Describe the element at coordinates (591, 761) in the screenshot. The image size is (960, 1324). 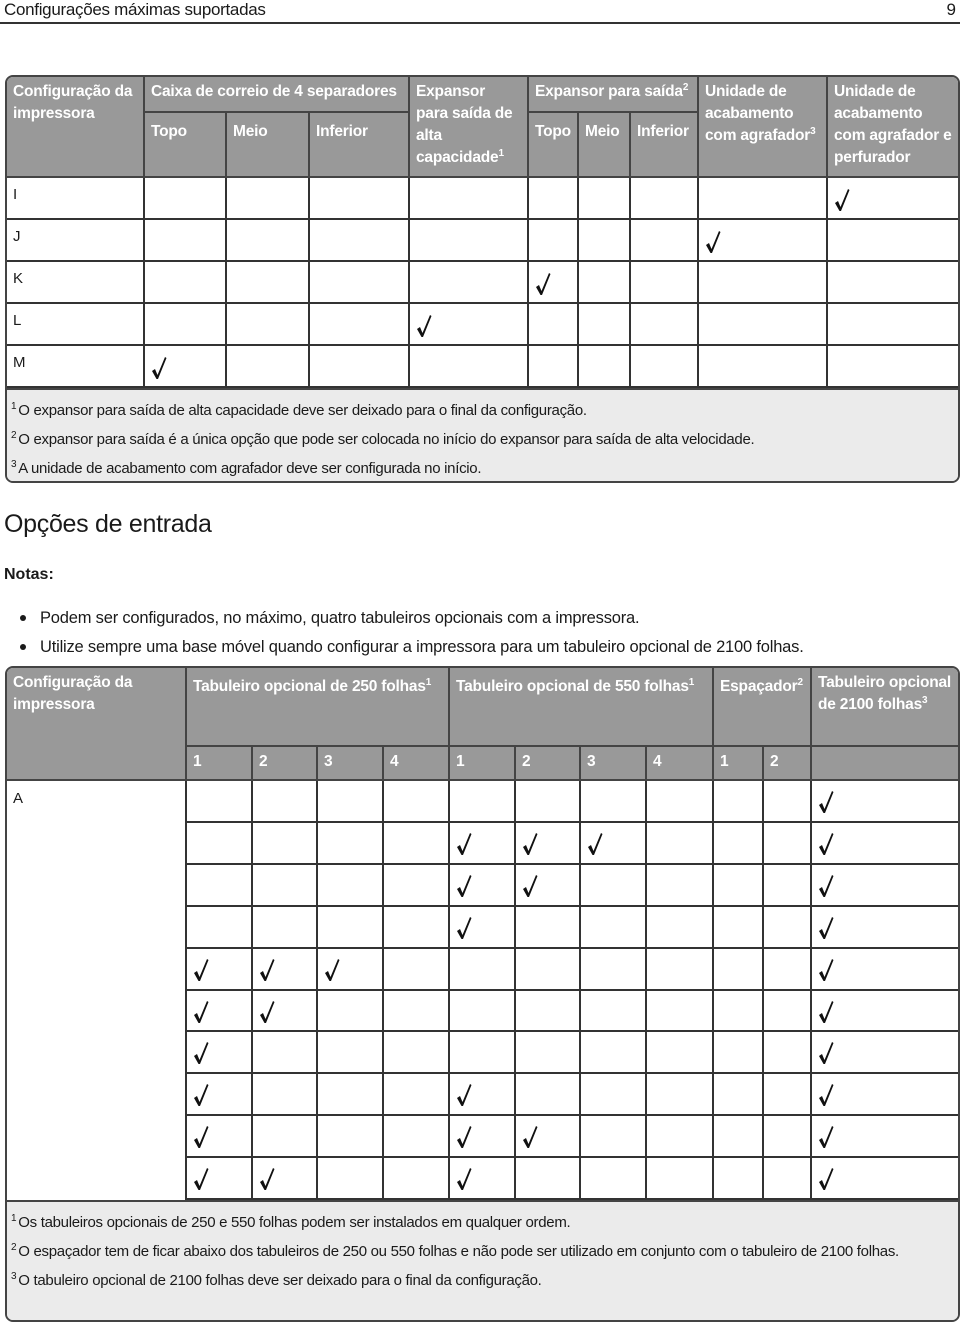
I see `subheader-text: 3` at that location.